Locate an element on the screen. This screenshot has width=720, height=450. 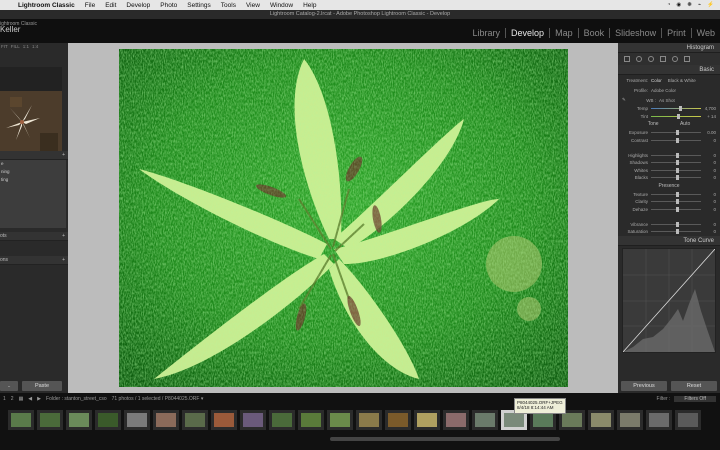
menu-photo: Photo is located at coordinates (168, 5).